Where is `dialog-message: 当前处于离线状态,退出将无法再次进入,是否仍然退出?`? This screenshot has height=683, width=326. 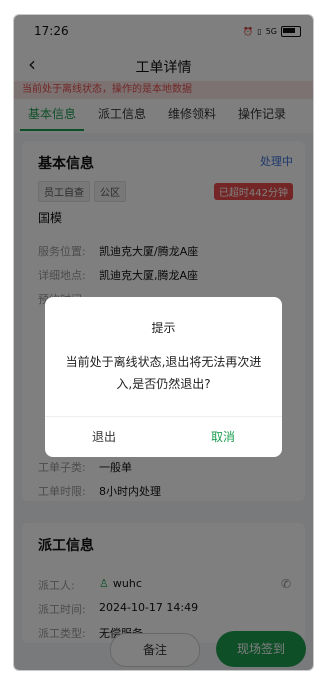 dialog-message: 当前处于离线状态,退出将无法再次进入,是否仍然退出? is located at coordinates (163, 373).